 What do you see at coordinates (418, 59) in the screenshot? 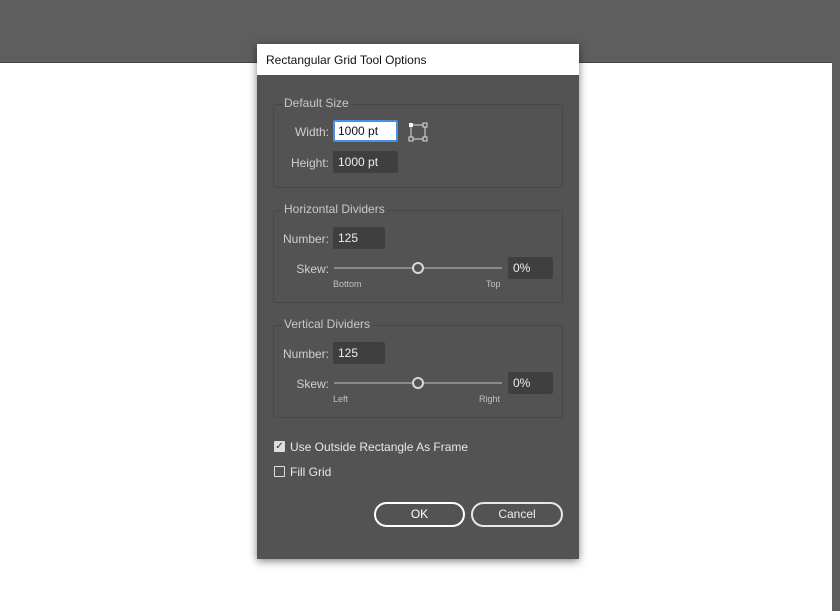
I see `dialog-title: Rectangular Grid Tool Options` at bounding box center [418, 59].